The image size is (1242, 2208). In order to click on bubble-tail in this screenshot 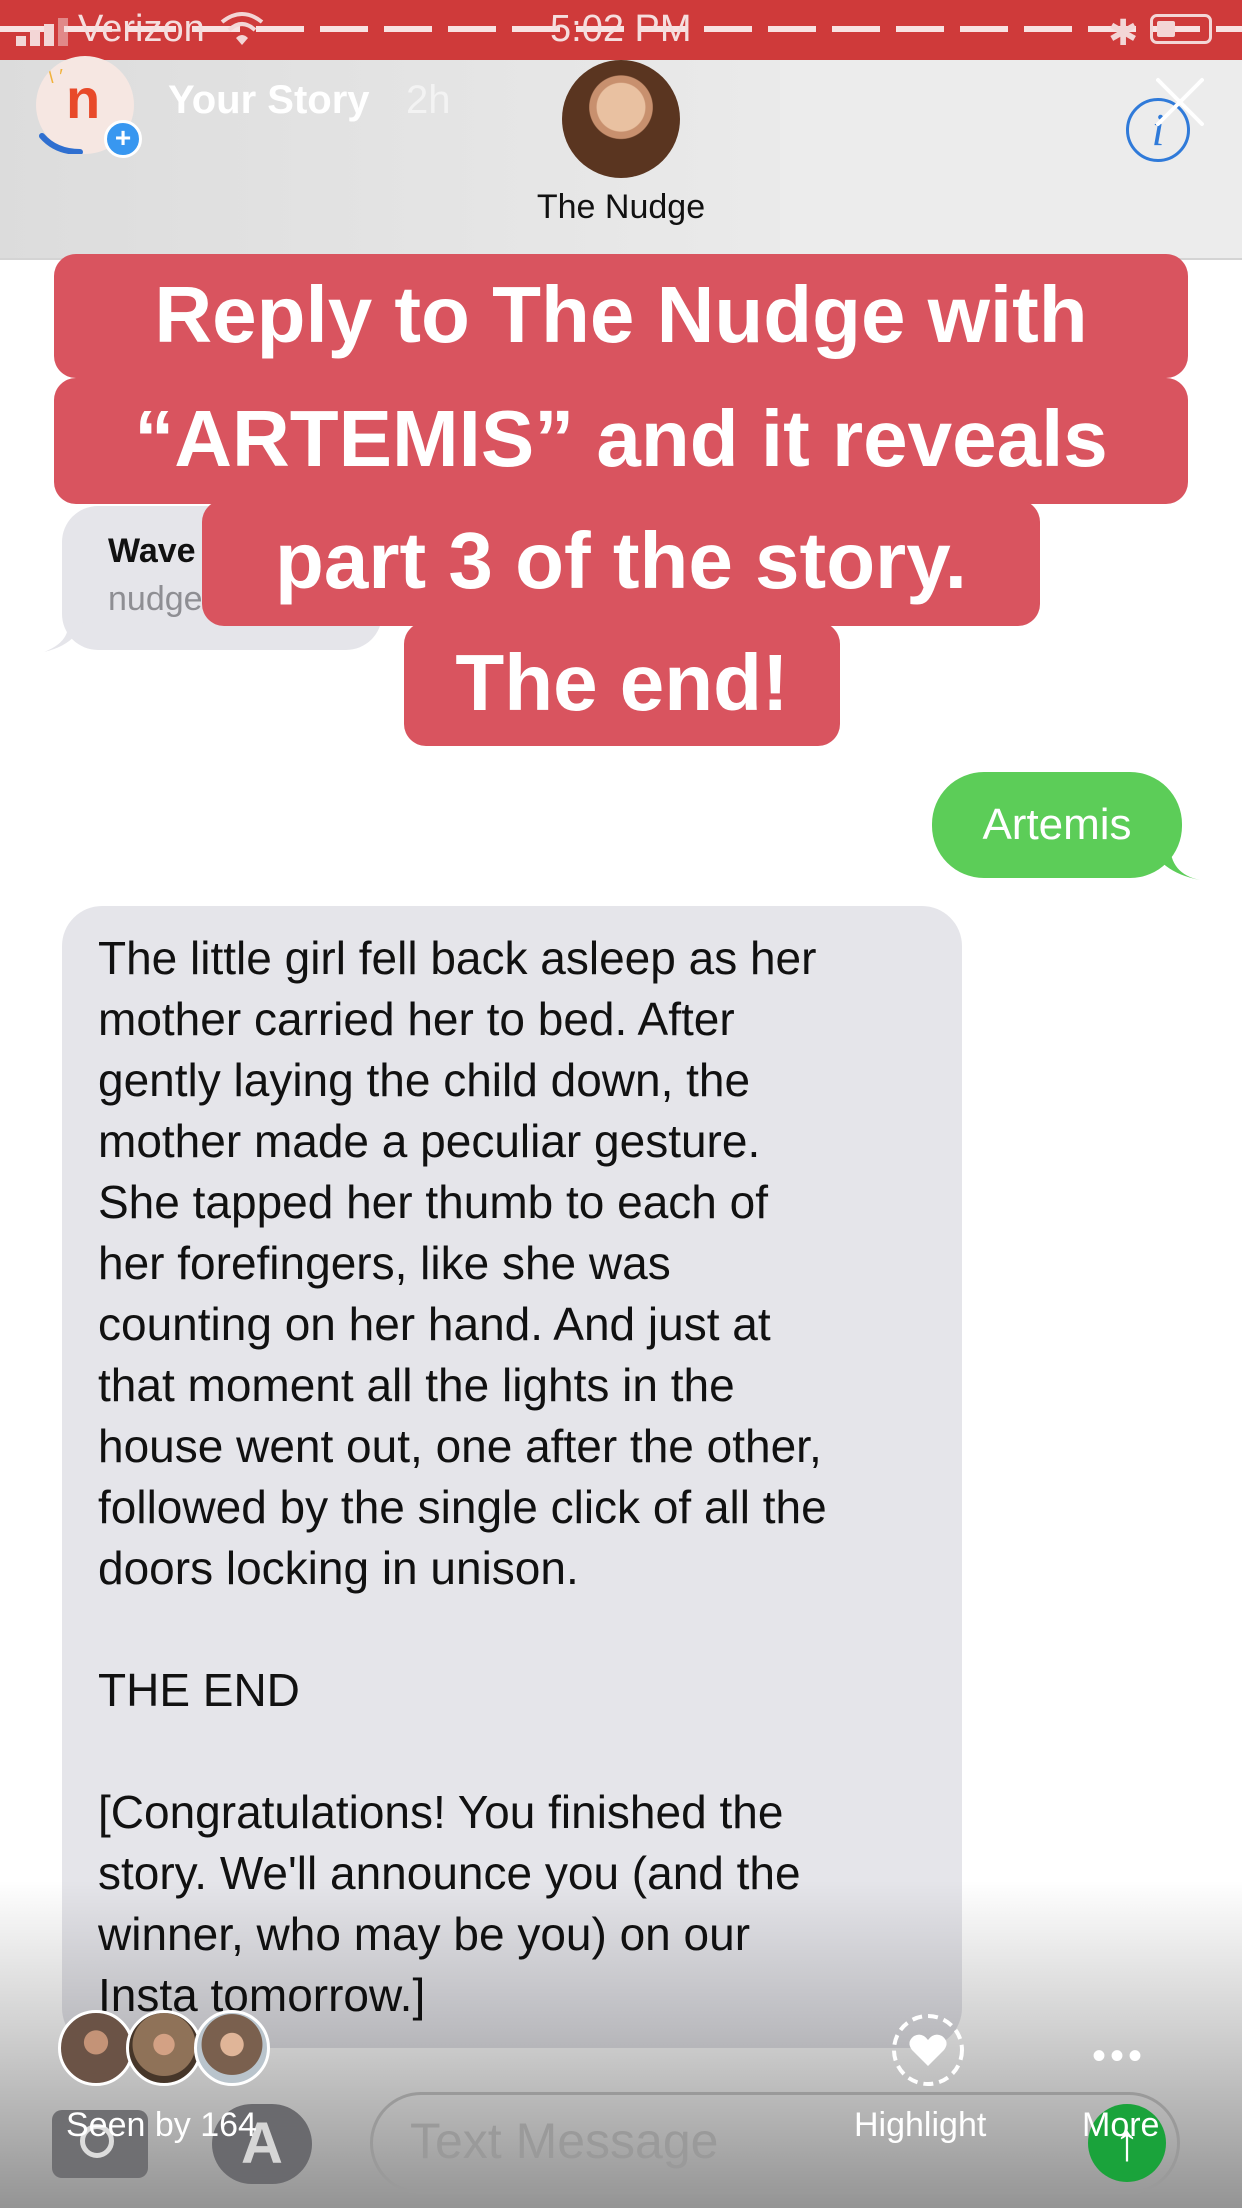, I will do `click(64, 635)`.